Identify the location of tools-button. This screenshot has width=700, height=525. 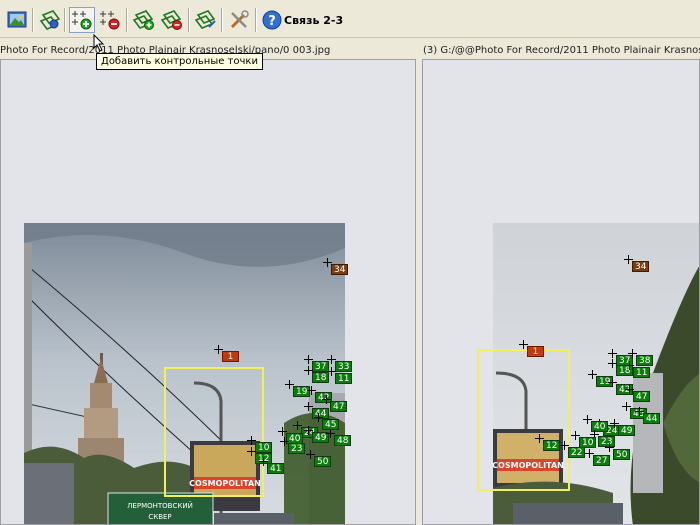
(239, 20).